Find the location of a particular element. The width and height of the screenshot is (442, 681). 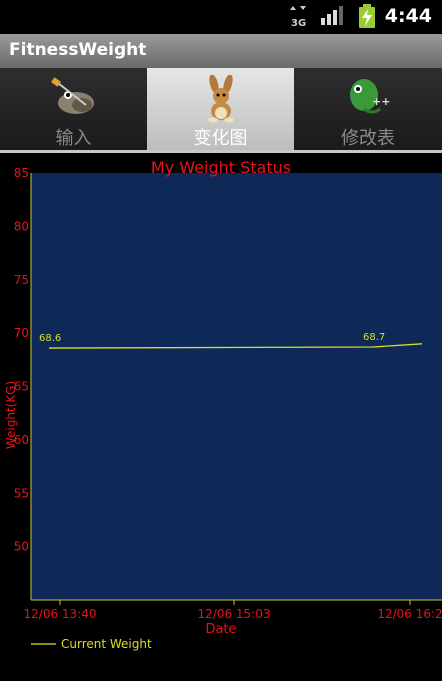

battery-charging-icon is located at coordinates (367, 16).